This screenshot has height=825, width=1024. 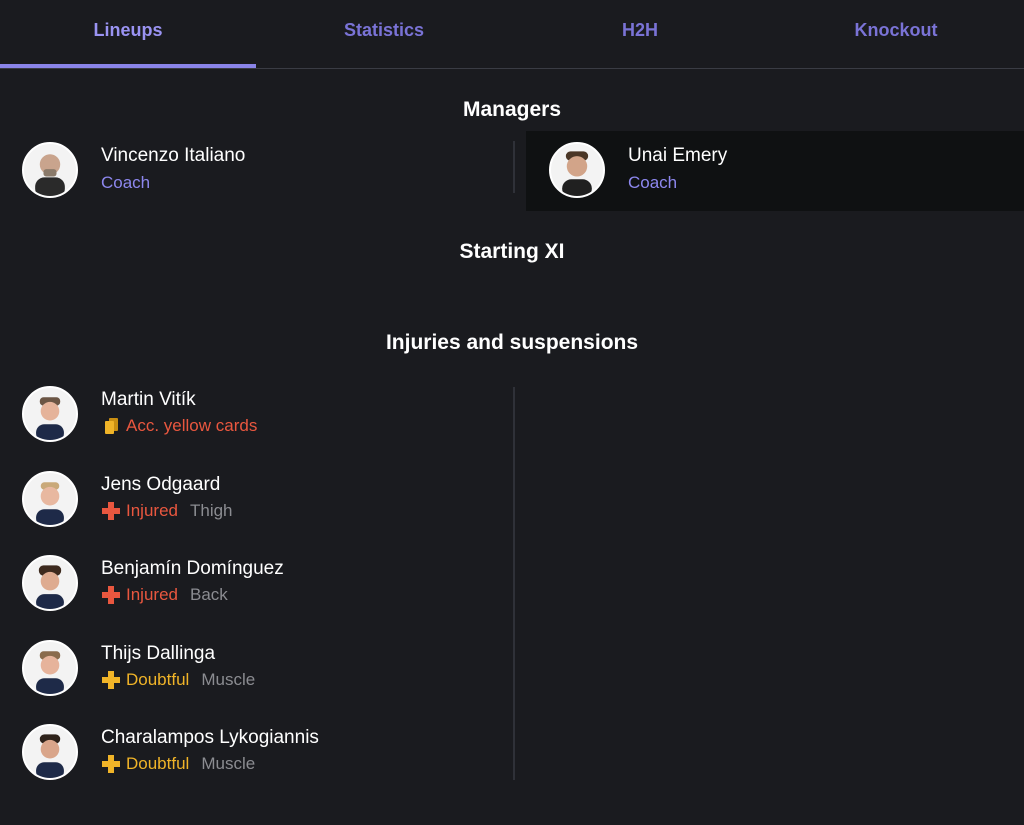 What do you see at coordinates (512, 251) in the screenshot?
I see `starting-xi-heading: Starting XI` at bounding box center [512, 251].